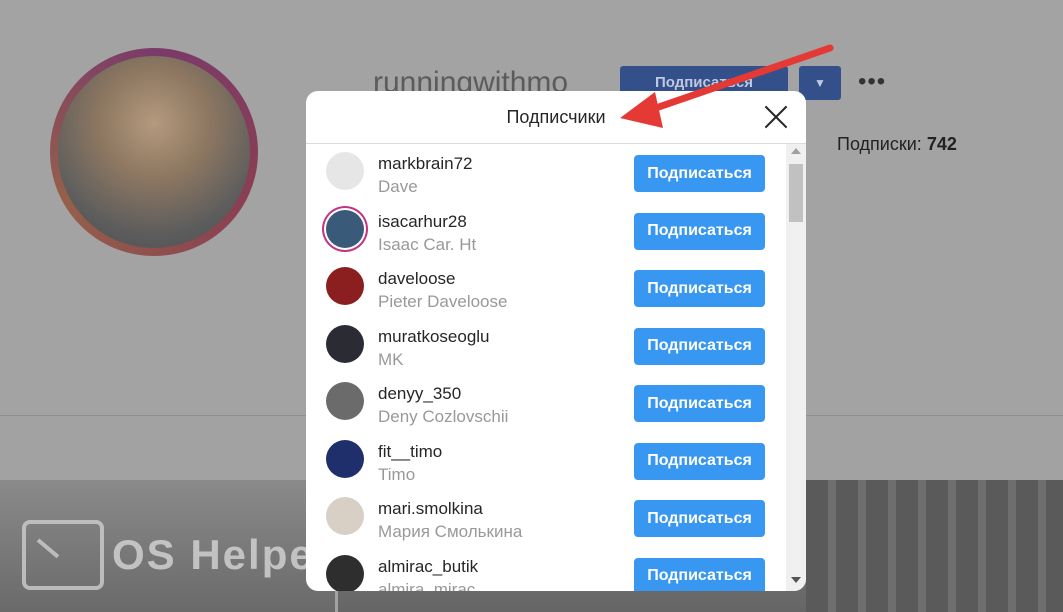  Describe the element at coordinates (546, 230) in the screenshot. I see `list-item: isacarhur28 Isaac Car. Ht Подписаться` at that location.